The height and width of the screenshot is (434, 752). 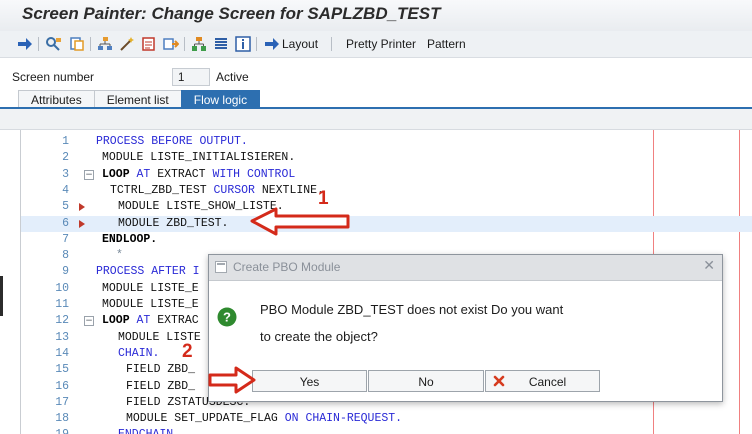 What do you see at coordinates (54, 44) in the screenshot?
I see `where-used-icon` at bounding box center [54, 44].